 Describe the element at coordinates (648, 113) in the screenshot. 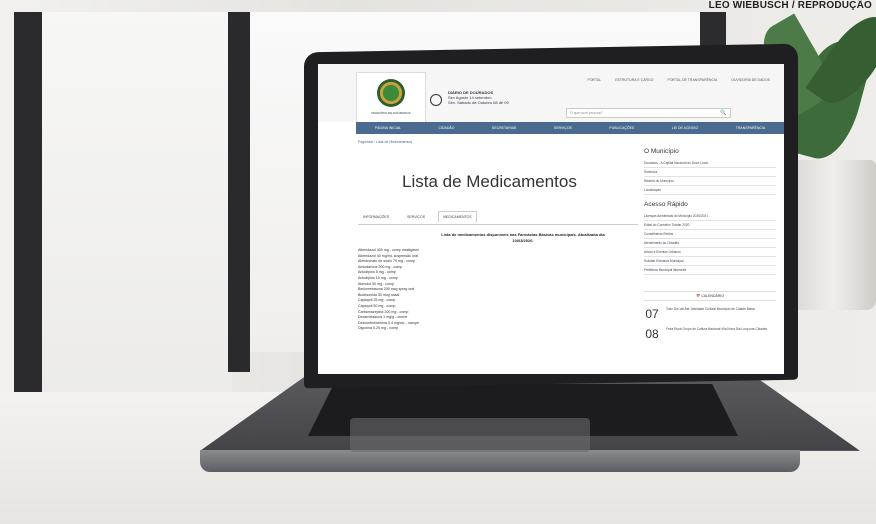

I see `search-input: O que você procura?` at that location.